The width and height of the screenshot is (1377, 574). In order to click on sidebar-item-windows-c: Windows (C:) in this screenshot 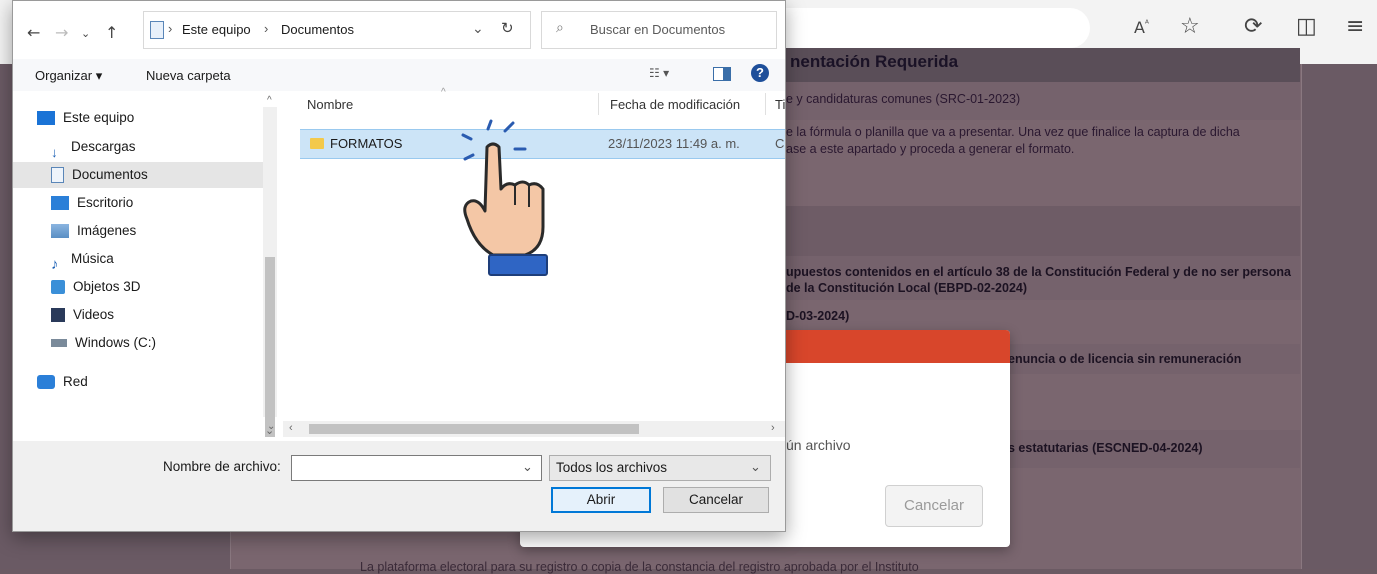, I will do `click(103, 343)`.